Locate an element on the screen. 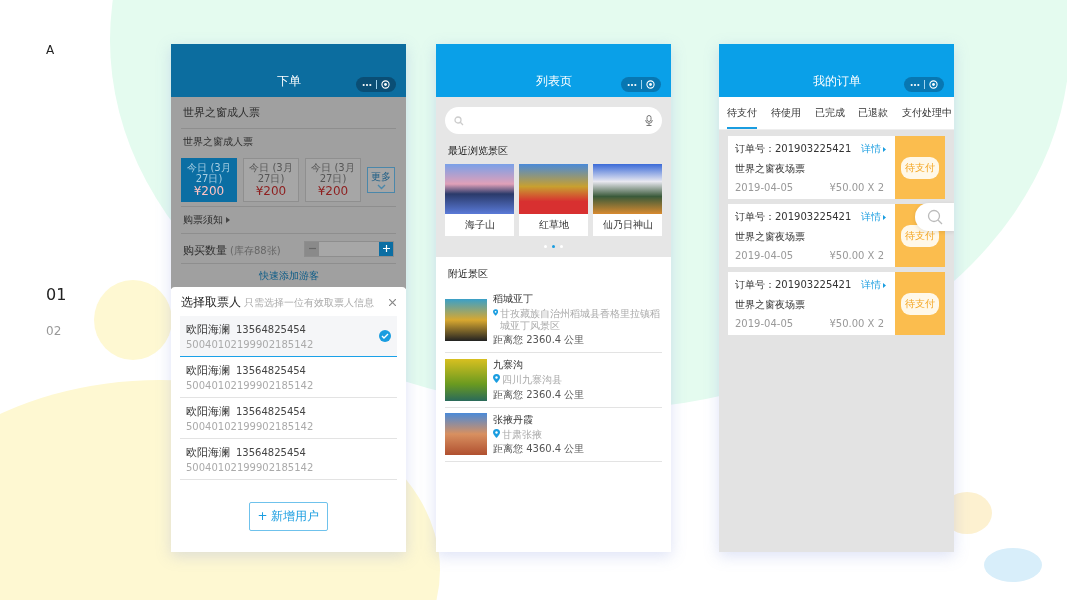 This screenshot has width=1067, height=600. microphone-icon is located at coordinates (649, 120).